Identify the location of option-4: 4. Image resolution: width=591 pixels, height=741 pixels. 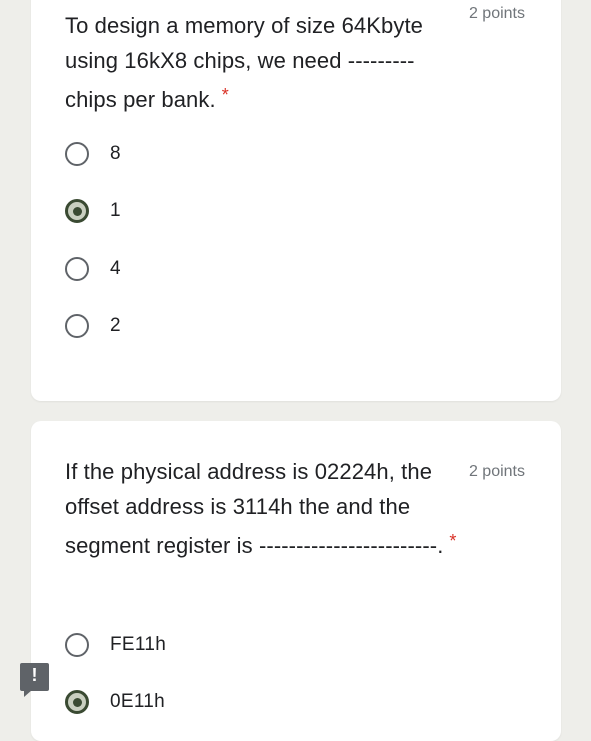
(93, 269).